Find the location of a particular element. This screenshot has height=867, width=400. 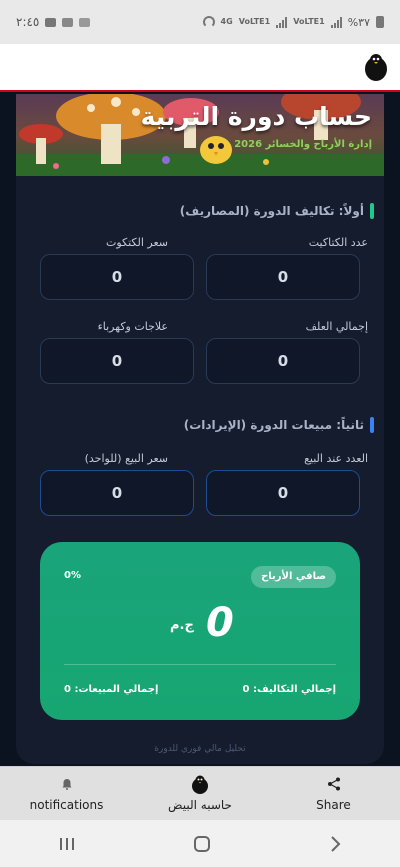

gallery-icon is located at coordinates (51, 22).